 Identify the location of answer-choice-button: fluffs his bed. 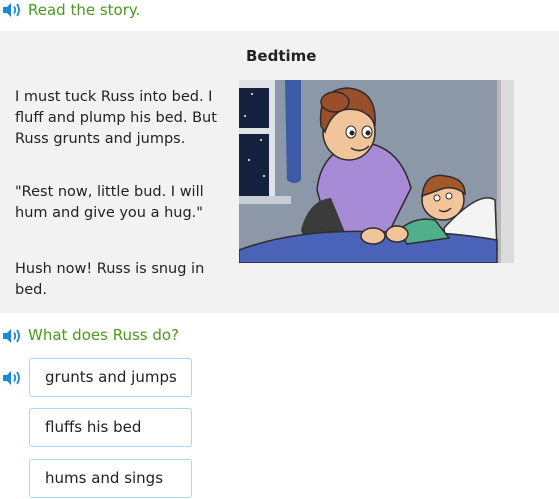
(110, 427).